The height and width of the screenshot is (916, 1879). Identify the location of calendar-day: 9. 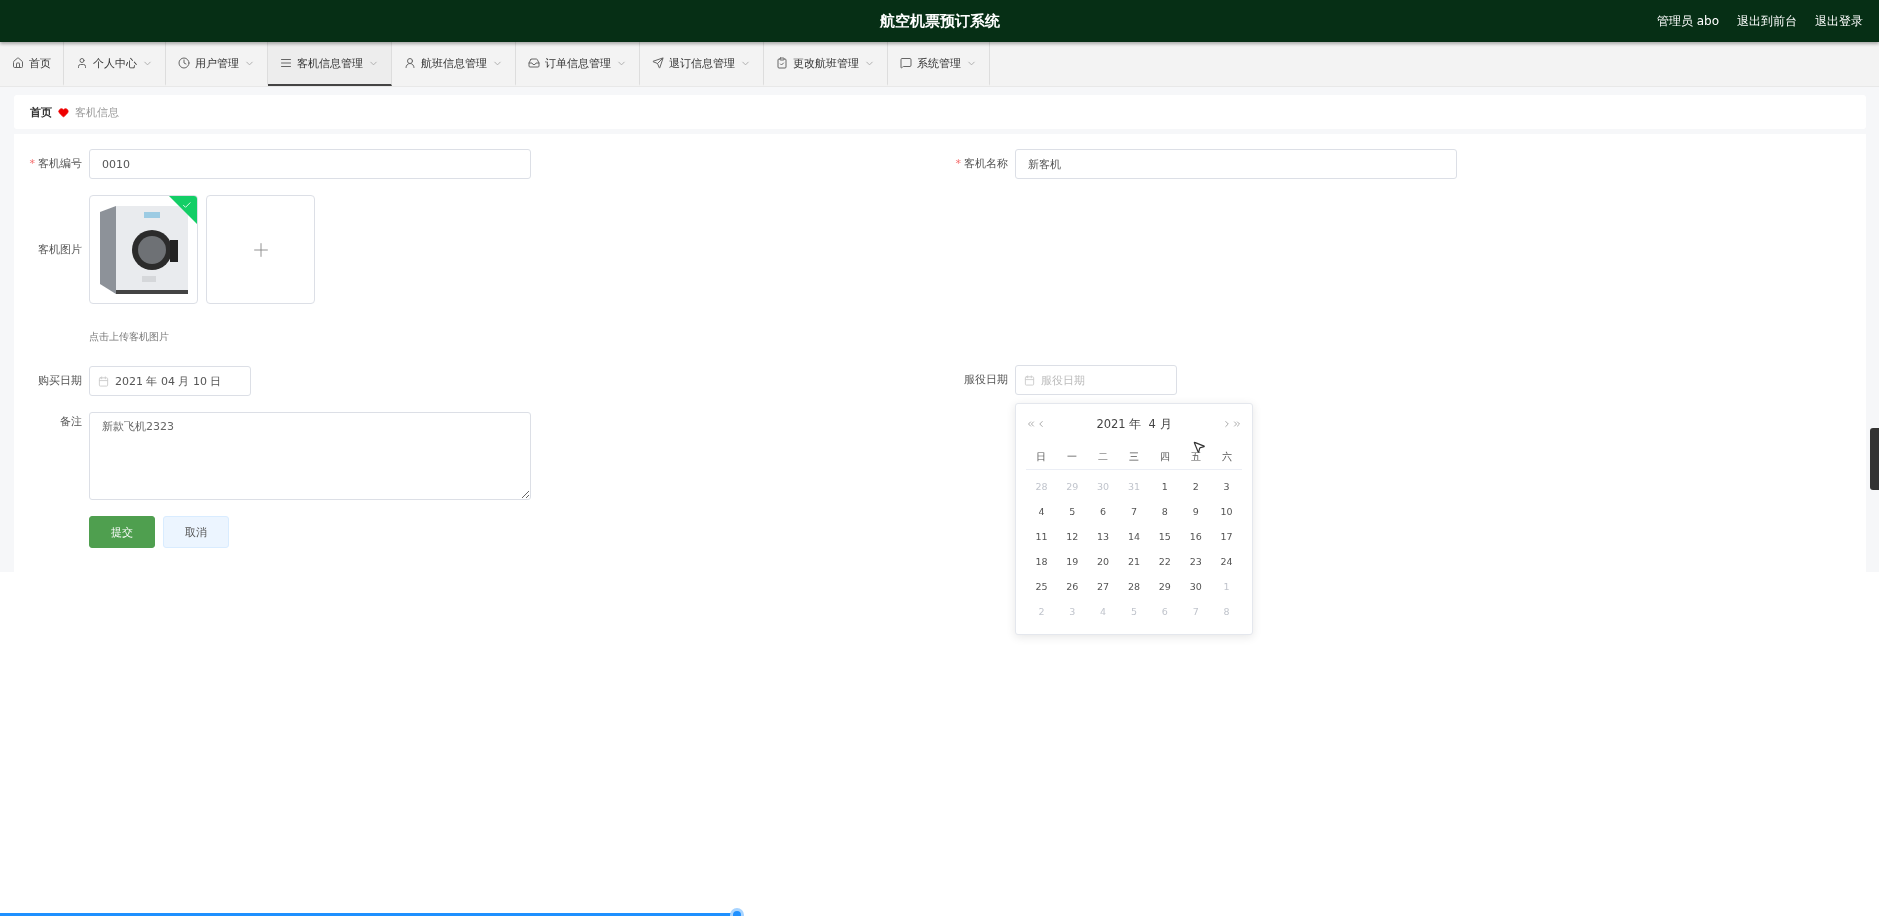
(1196, 511).